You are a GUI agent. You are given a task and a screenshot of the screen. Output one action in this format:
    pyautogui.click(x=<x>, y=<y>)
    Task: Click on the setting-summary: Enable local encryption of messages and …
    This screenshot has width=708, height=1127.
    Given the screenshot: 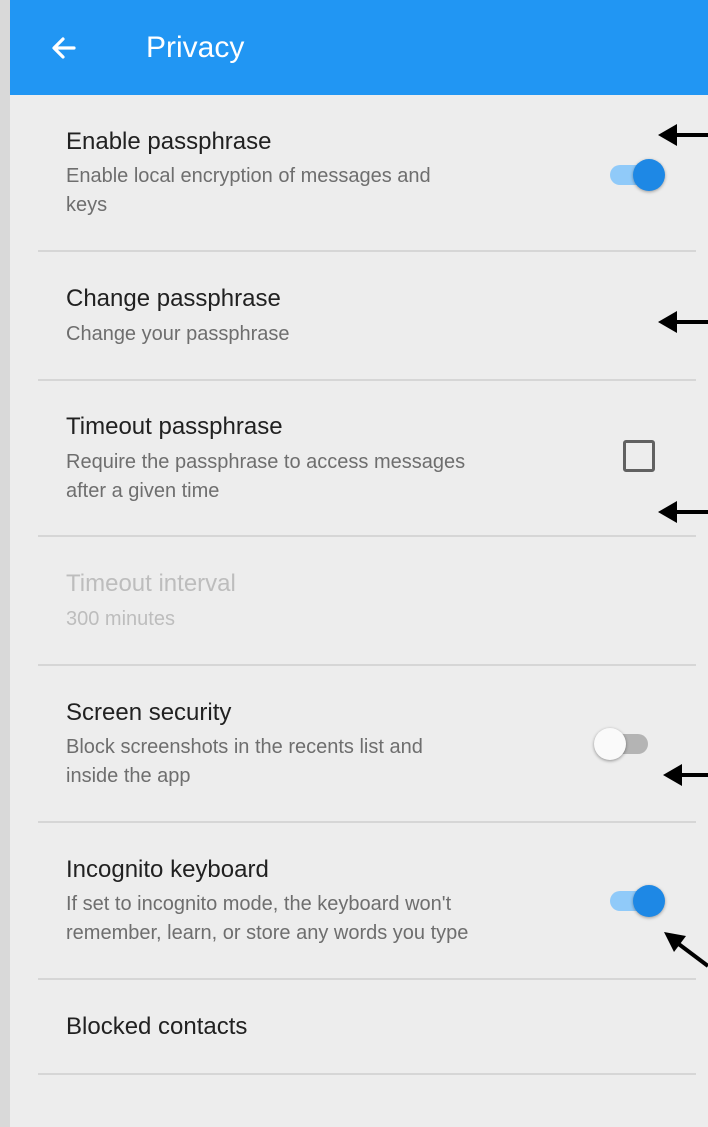 What is the action you would take?
    pyautogui.click(x=248, y=190)
    